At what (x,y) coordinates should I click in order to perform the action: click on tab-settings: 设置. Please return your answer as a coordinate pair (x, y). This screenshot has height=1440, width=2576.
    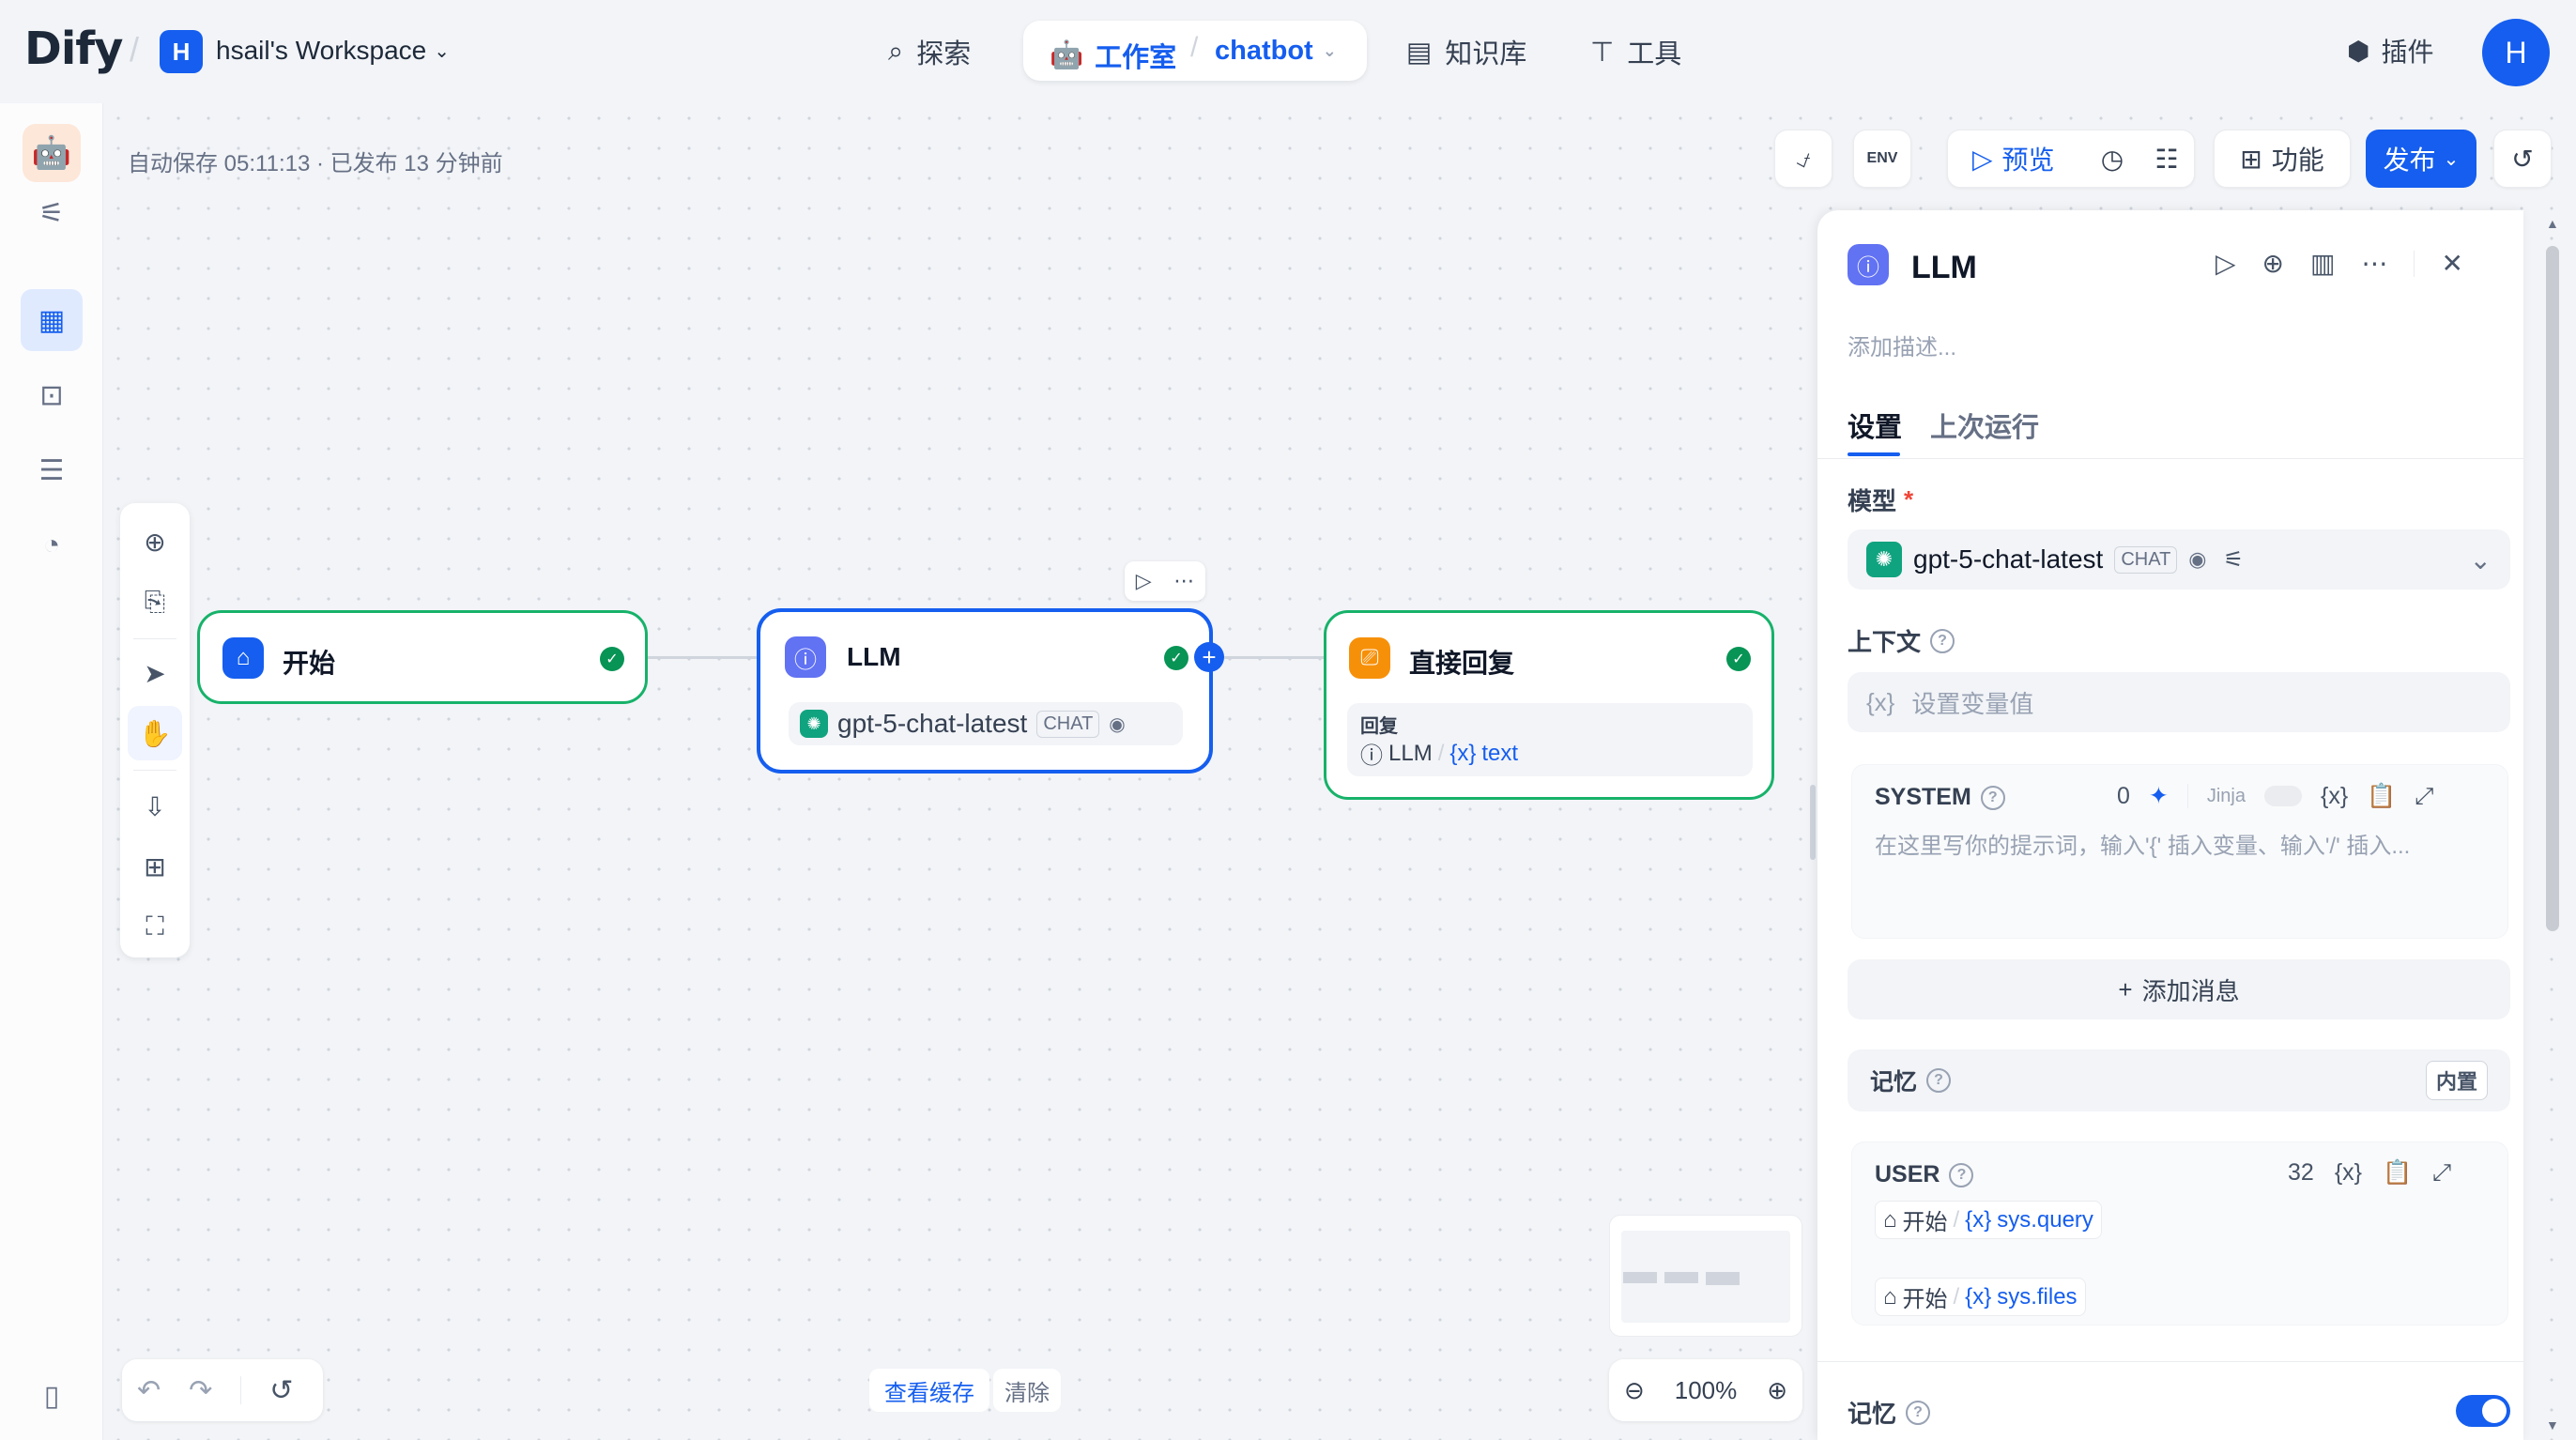
    Looking at the image, I should click on (1875, 426).